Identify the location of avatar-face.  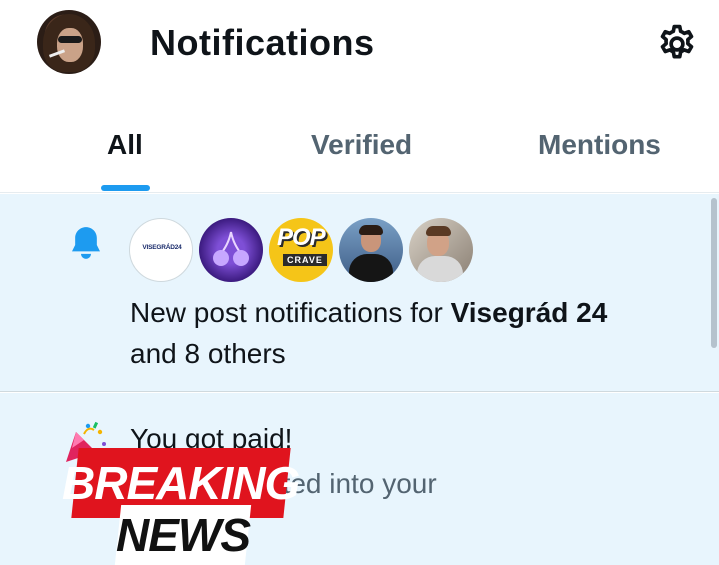
(70, 45).